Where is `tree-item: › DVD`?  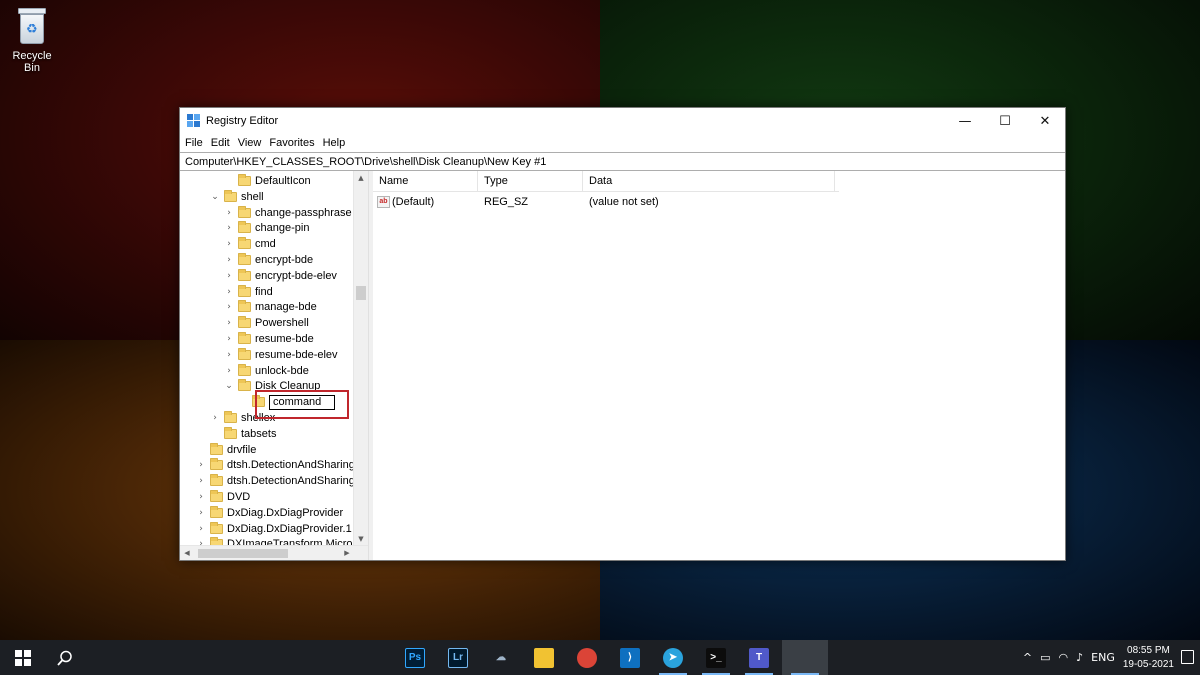 tree-item: › DVD is located at coordinates (223, 497).